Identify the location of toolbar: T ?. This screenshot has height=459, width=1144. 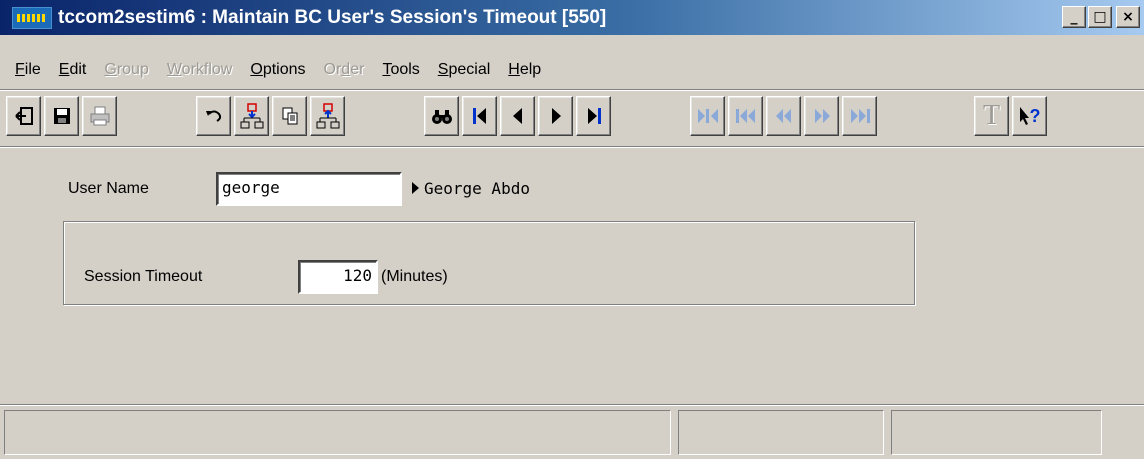
(572, 116).